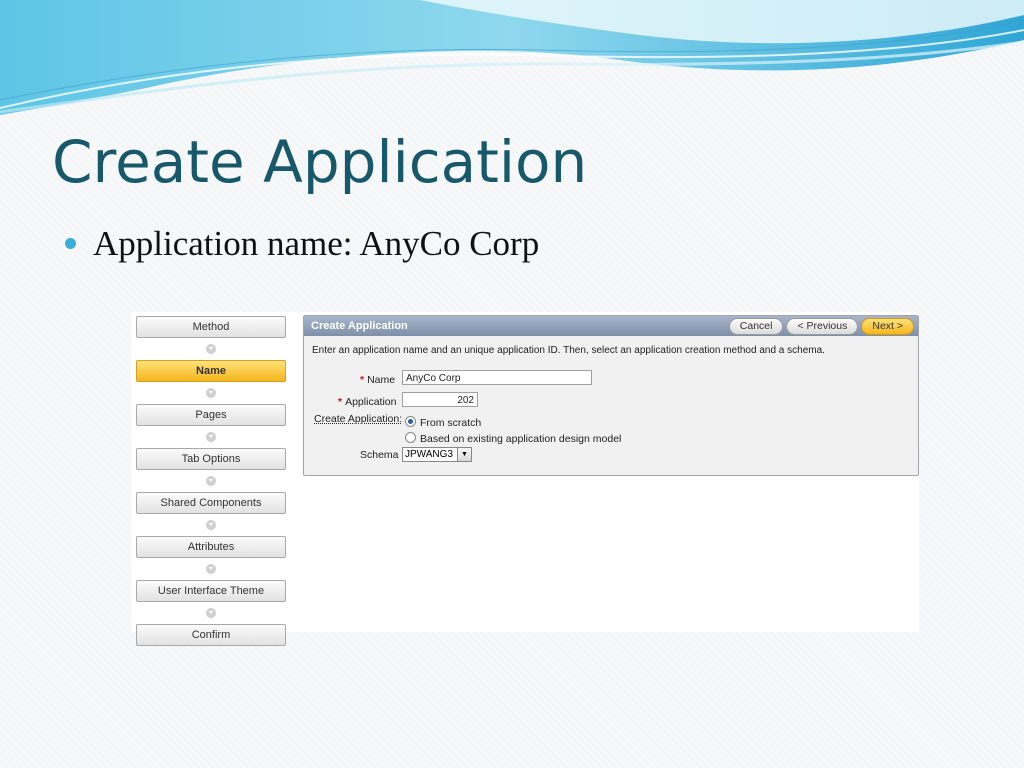 The image size is (1024, 768). What do you see at coordinates (464, 454) in the screenshot?
I see `dropdown-arrow-icon: ▼` at bounding box center [464, 454].